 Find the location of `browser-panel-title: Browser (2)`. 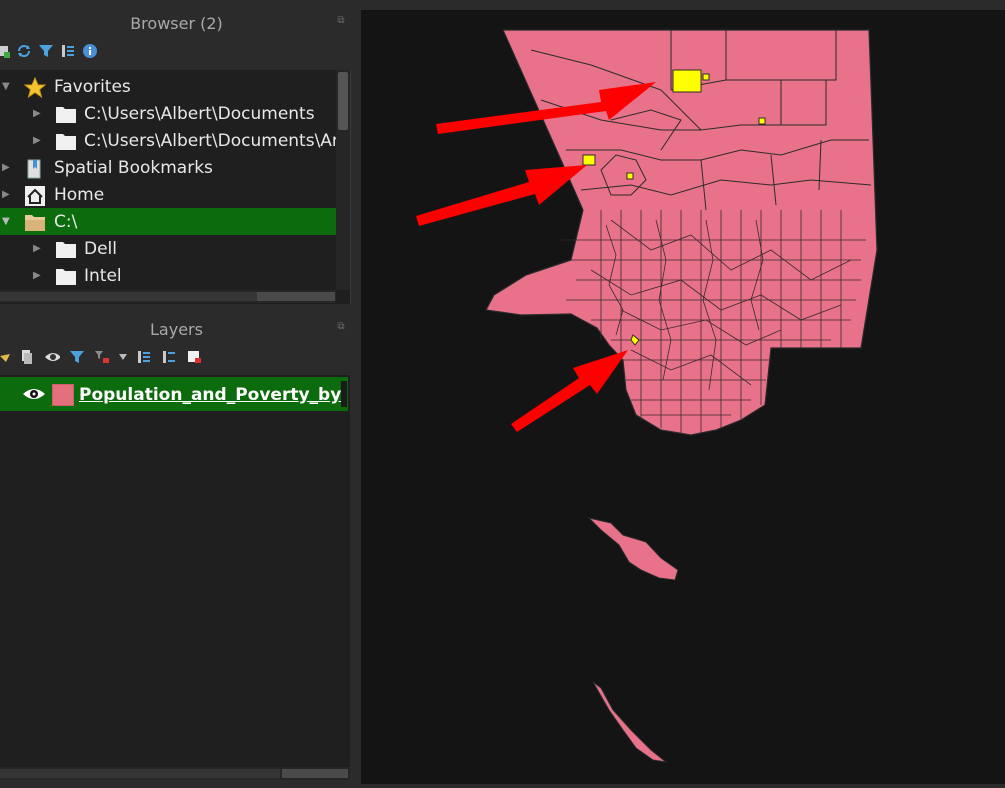

browser-panel-title: Browser (2) is located at coordinates (176, 23).